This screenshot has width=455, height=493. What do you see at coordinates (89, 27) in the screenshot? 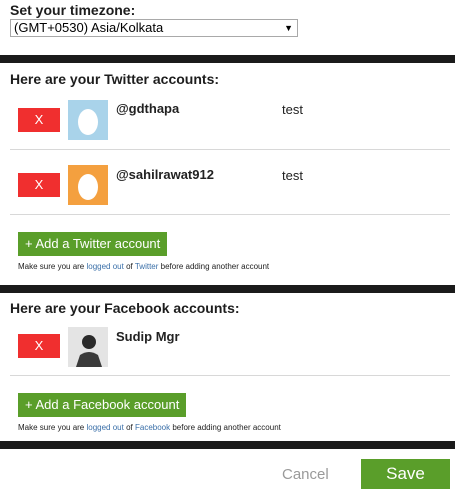
I see `timezone-select-value: (GMT+0530) Asia/Kolkata` at bounding box center [89, 27].